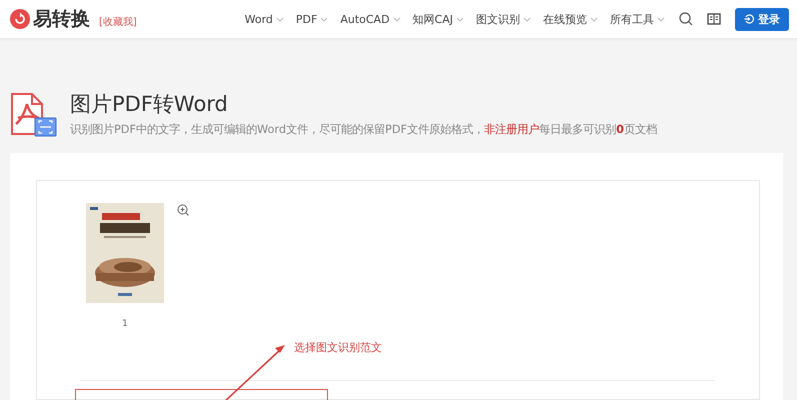 The image size is (797, 400). Describe the element at coordinates (503, 19) in the screenshot. I see `nav-menu-item: 图文识别` at that location.